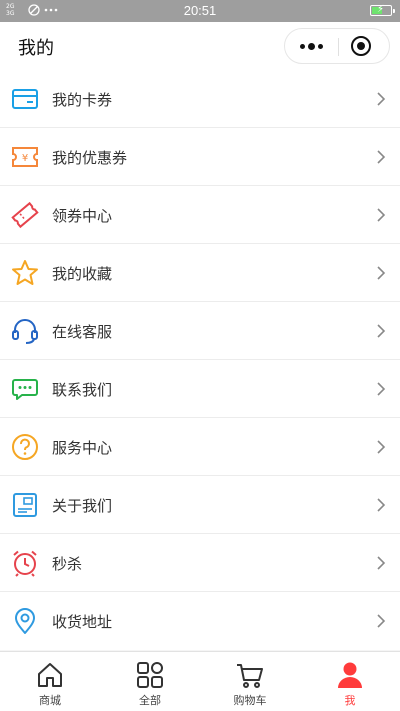  What do you see at coordinates (200, 215) in the screenshot?
I see `menu-item-coupon-center: 领券中心` at bounding box center [200, 215].